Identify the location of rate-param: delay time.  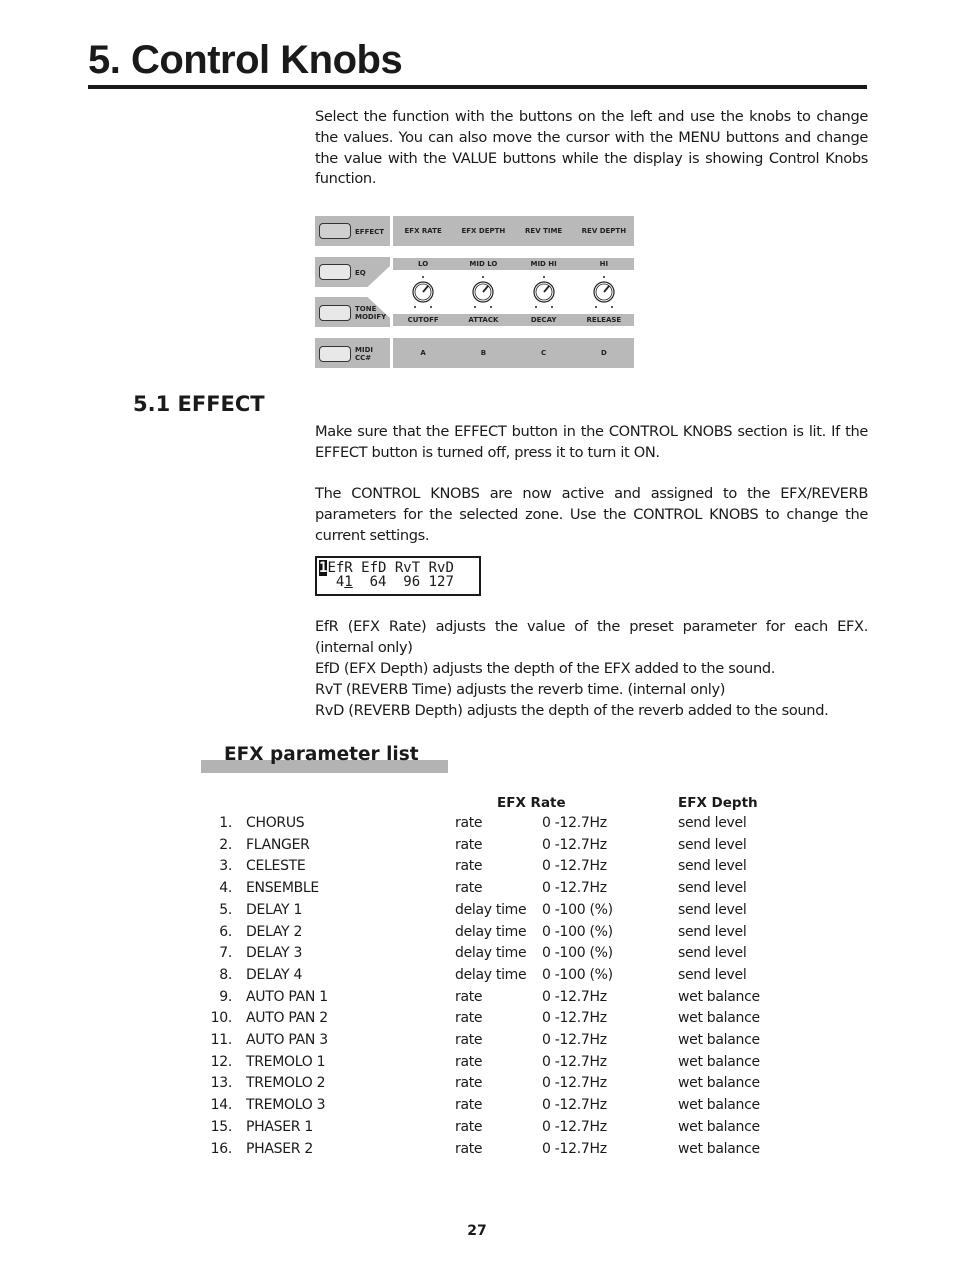
(491, 974).